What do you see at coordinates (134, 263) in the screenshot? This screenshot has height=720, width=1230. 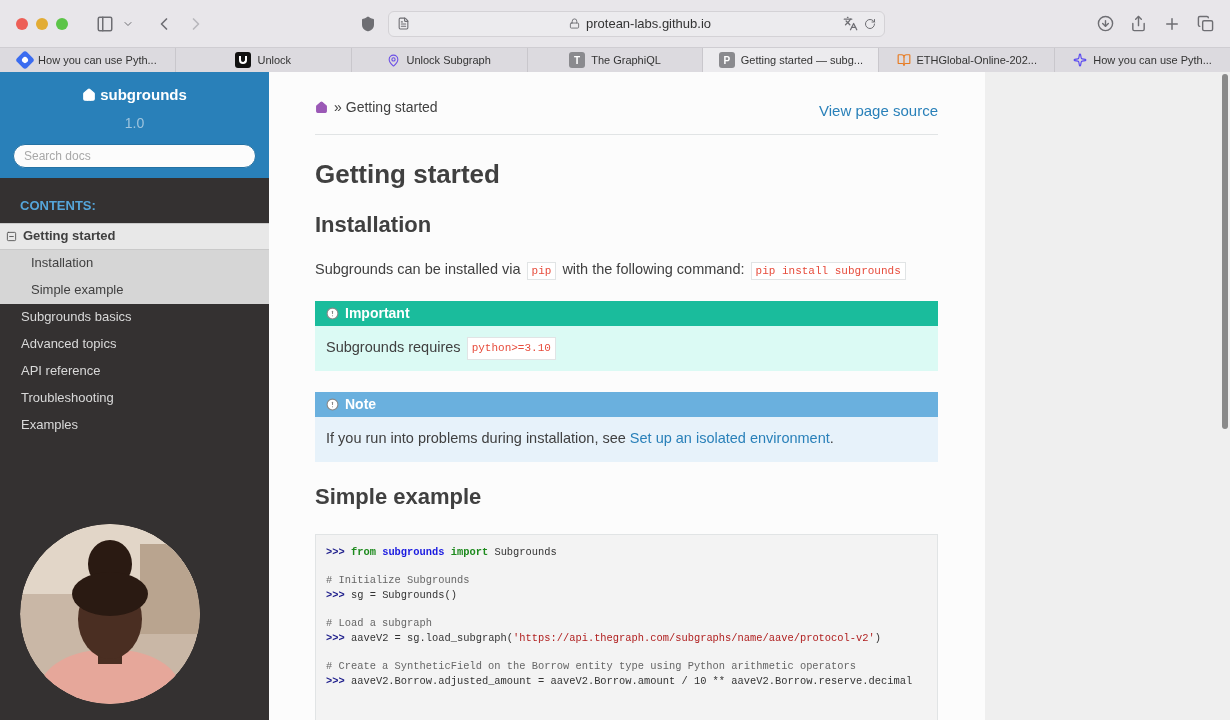 I see `nav-subitem: Installation` at bounding box center [134, 263].